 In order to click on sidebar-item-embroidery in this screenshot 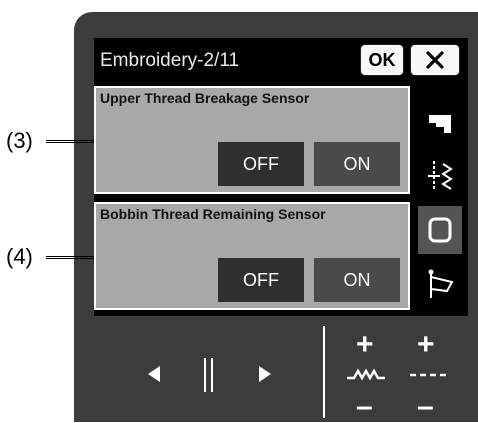, I will do `click(440, 176)`.